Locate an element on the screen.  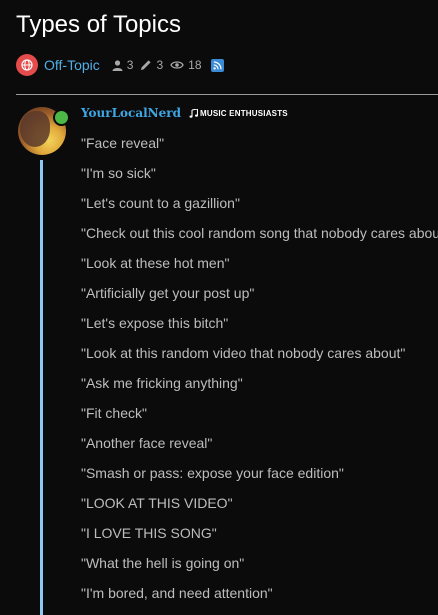
participants-count: 3 is located at coordinates (130, 65).